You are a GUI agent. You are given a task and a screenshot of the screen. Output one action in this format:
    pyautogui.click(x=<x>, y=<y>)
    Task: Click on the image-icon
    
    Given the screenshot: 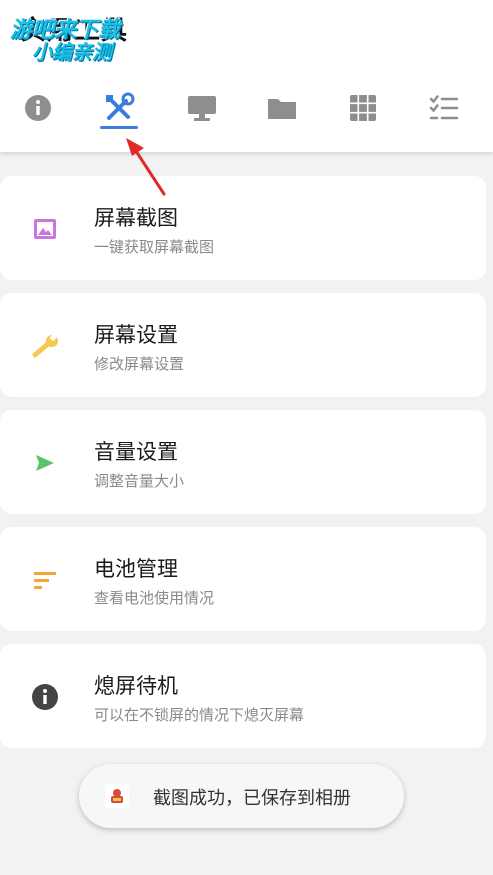 What is the action you would take?
    pyautogui.click(x=45, y=229)
    